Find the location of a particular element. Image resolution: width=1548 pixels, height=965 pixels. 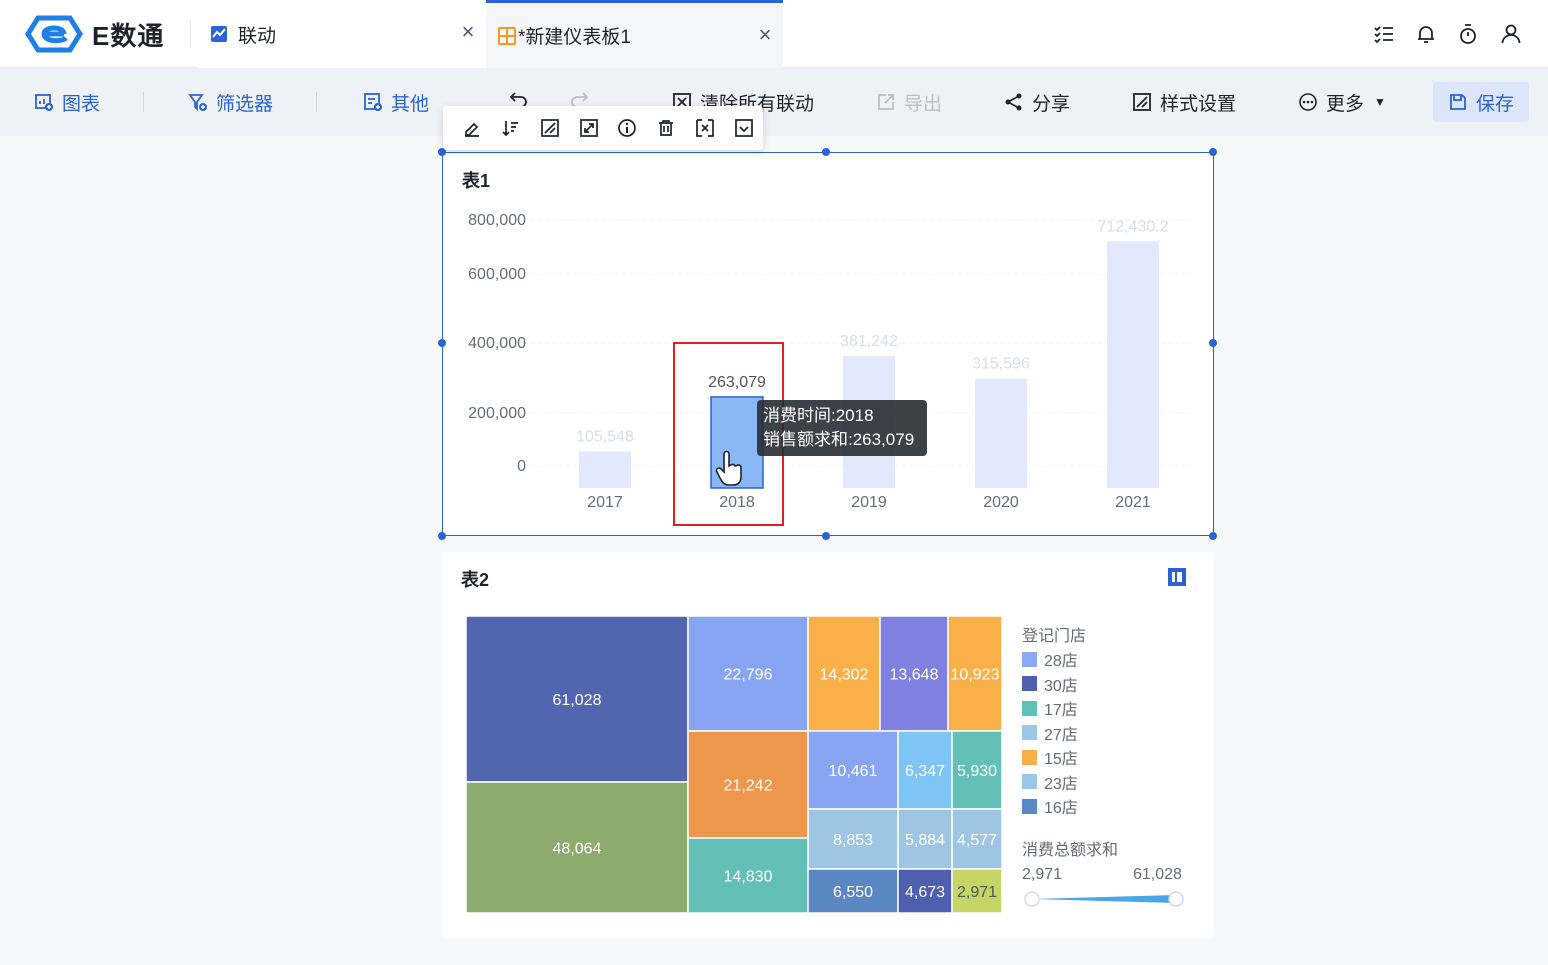

check-box-icon is located at coordinates (743, 128).